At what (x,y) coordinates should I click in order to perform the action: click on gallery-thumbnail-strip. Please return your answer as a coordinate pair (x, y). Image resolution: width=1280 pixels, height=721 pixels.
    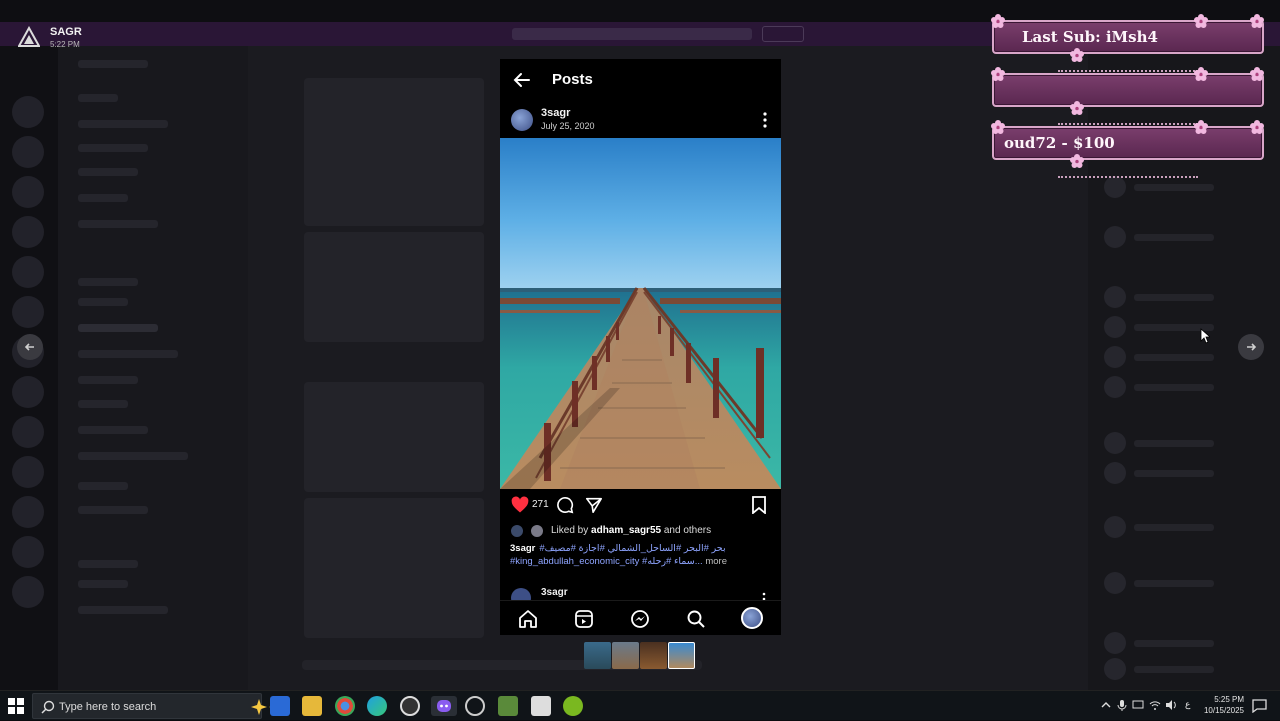
    Looking at the image, I should click on (640, 656).